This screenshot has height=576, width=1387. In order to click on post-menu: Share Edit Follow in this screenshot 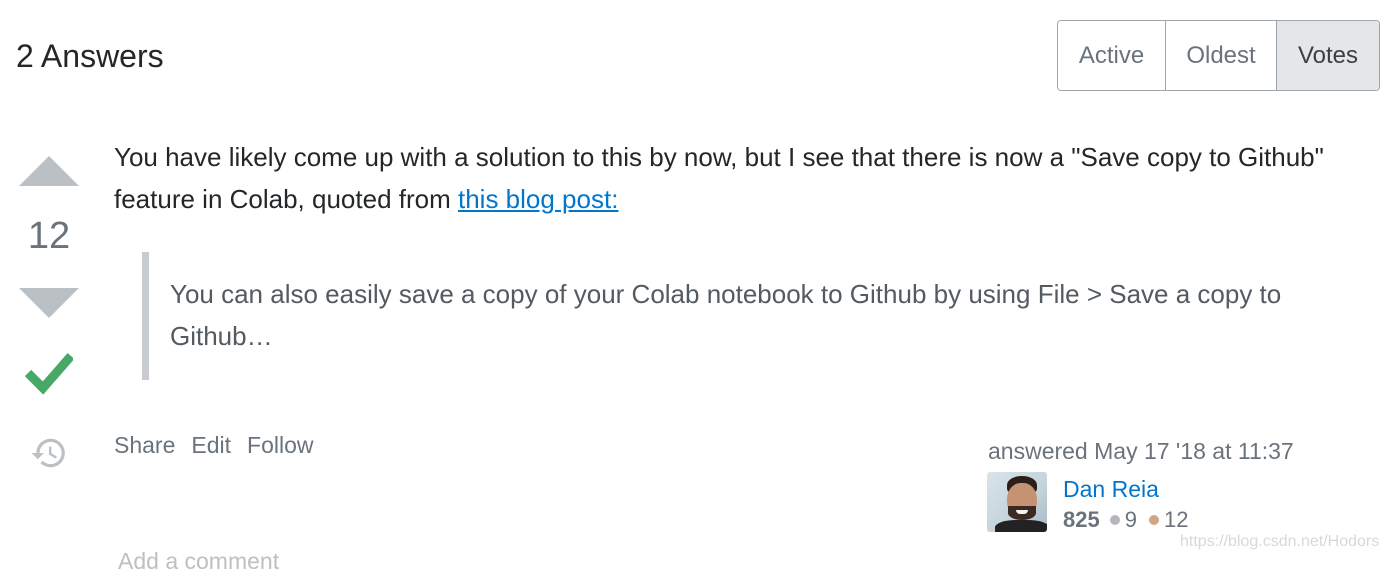, I will do `click(213, 445)`.